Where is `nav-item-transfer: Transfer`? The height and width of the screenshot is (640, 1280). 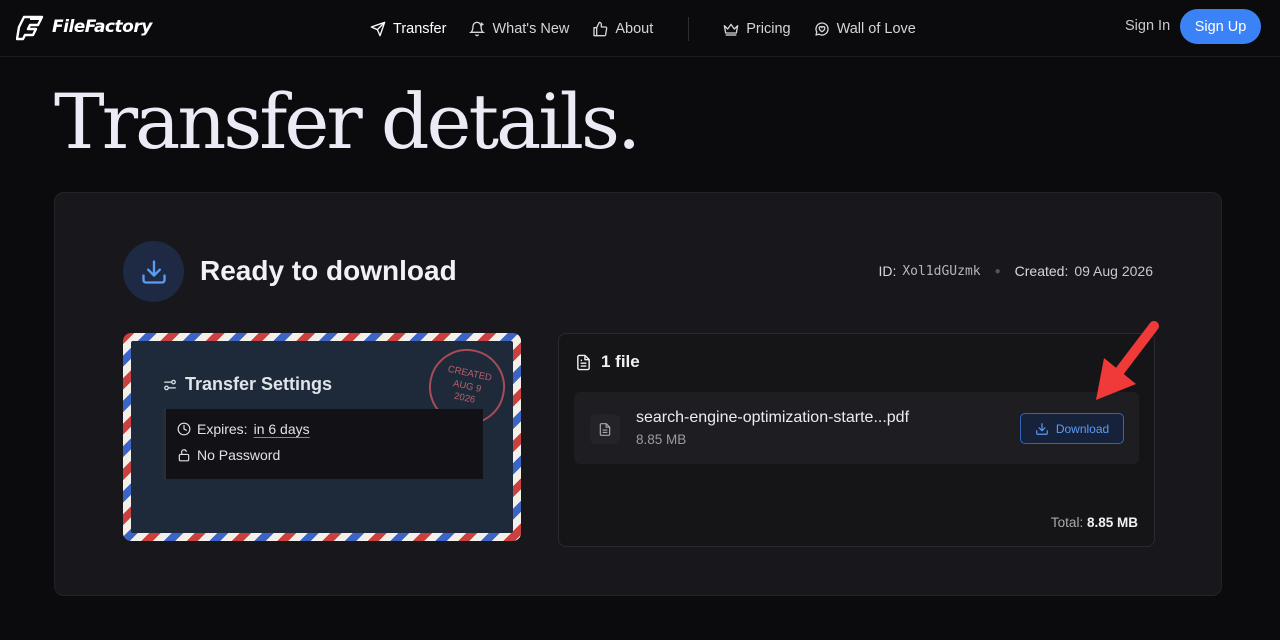 nav-item-transfer: Transfer is located at coordinates (408, 29).